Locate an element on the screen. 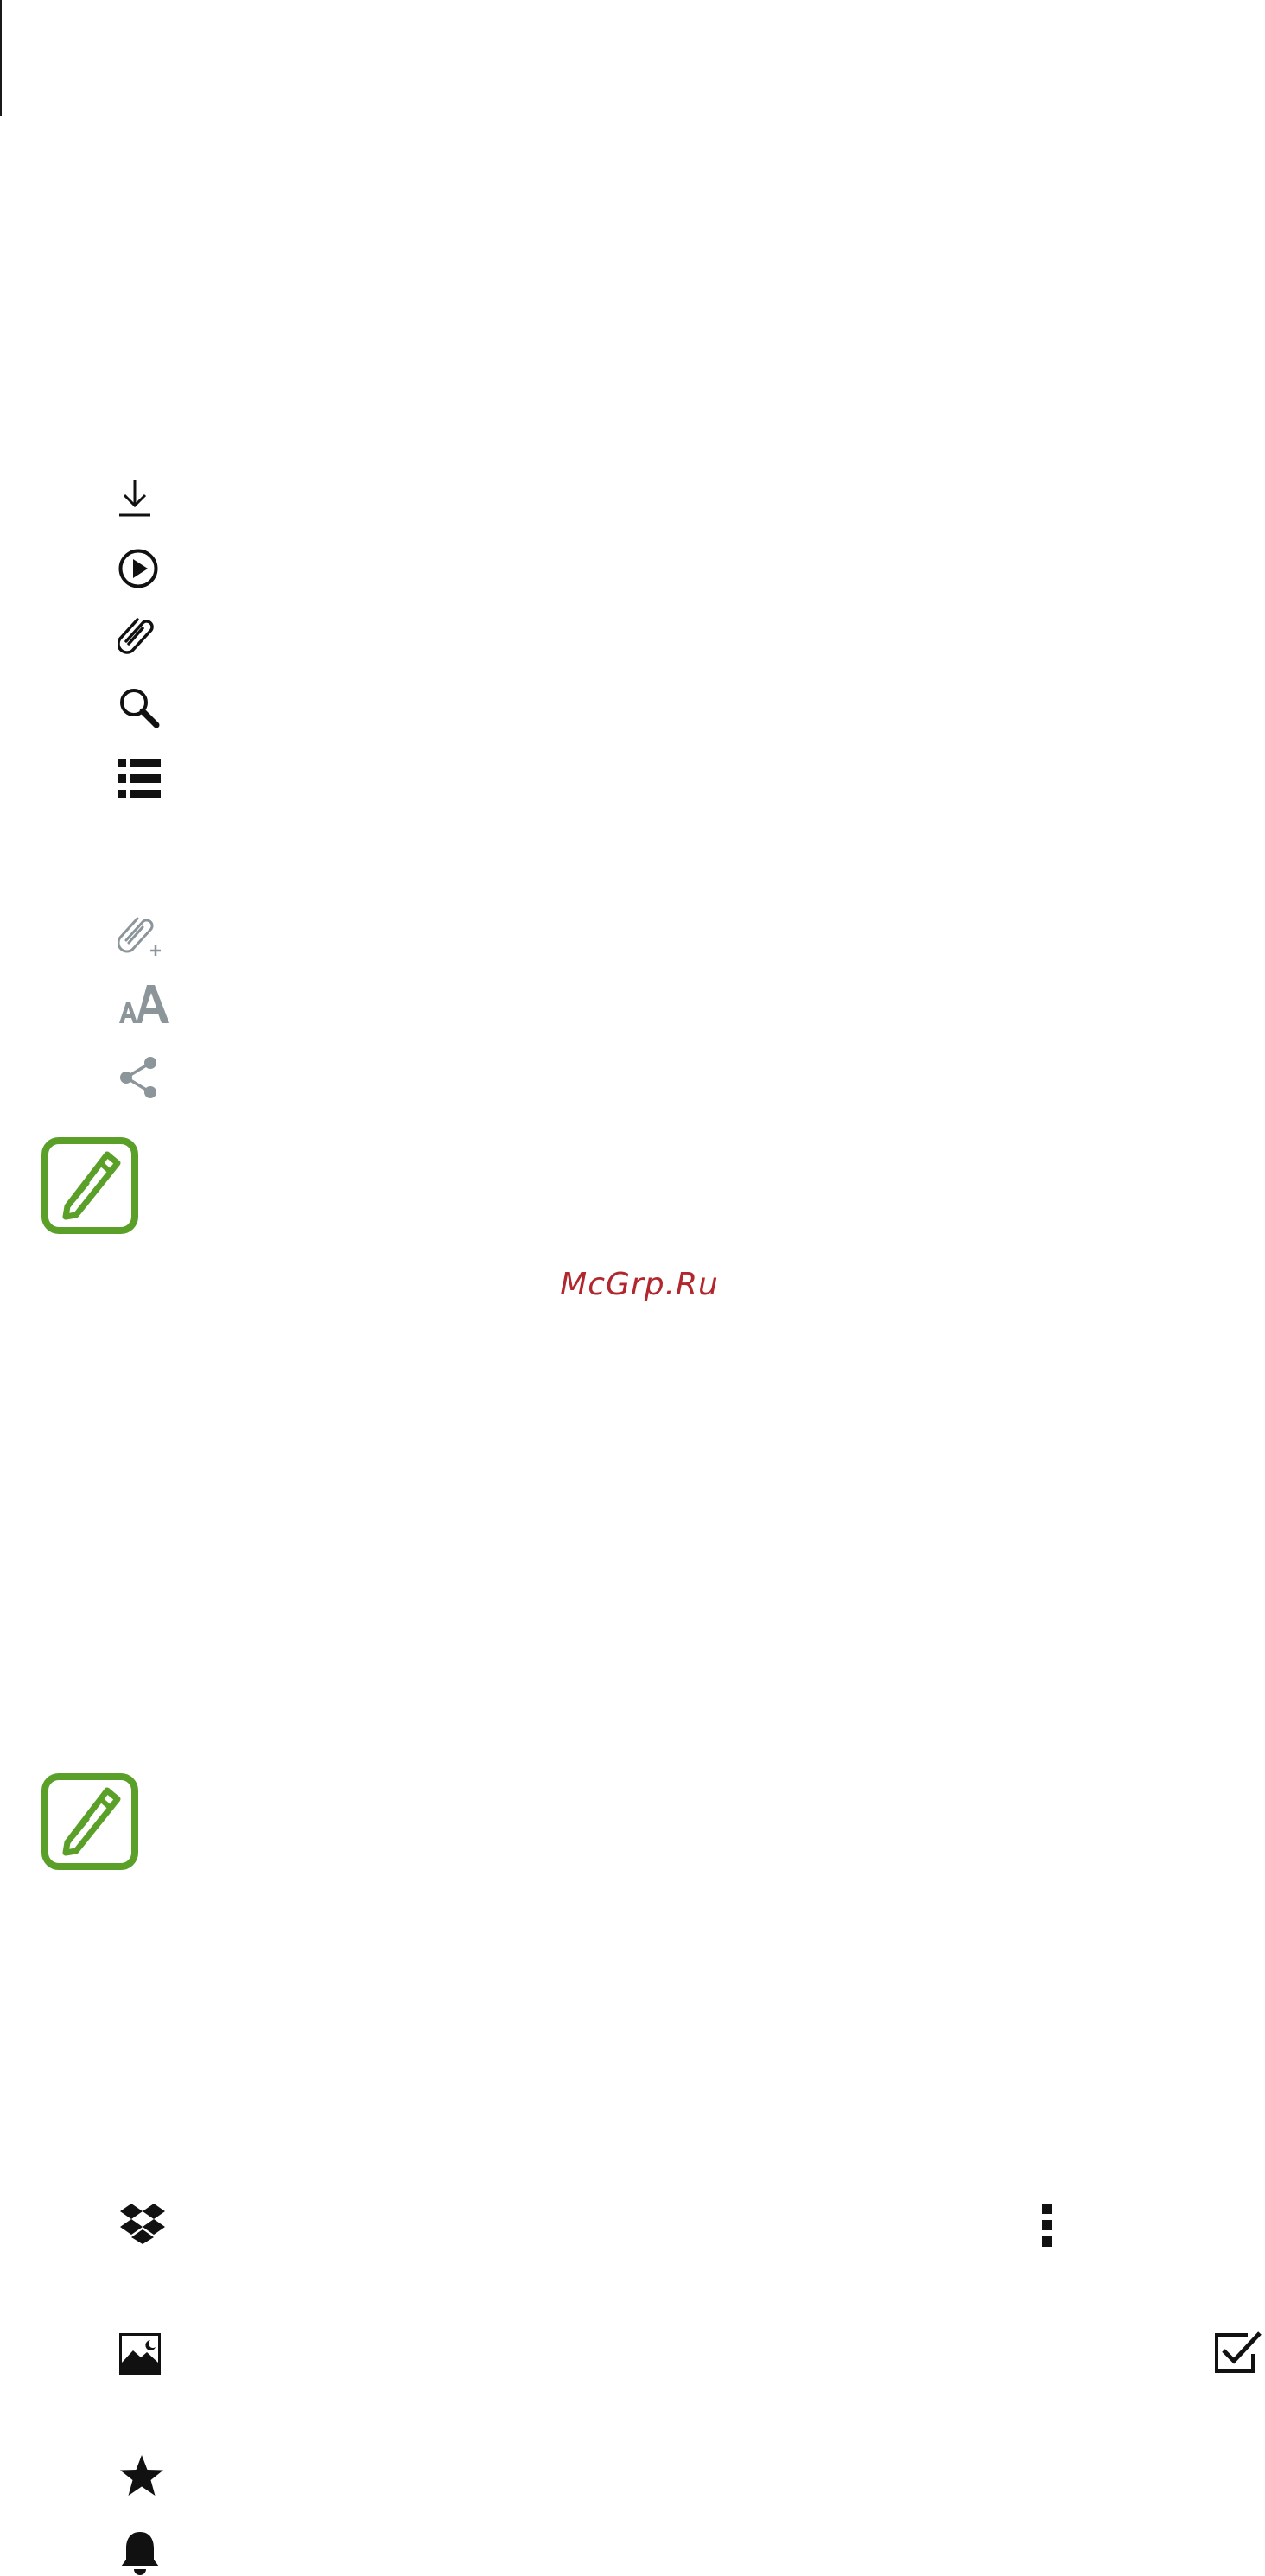  search-icon is located at coordinates (139, 707).